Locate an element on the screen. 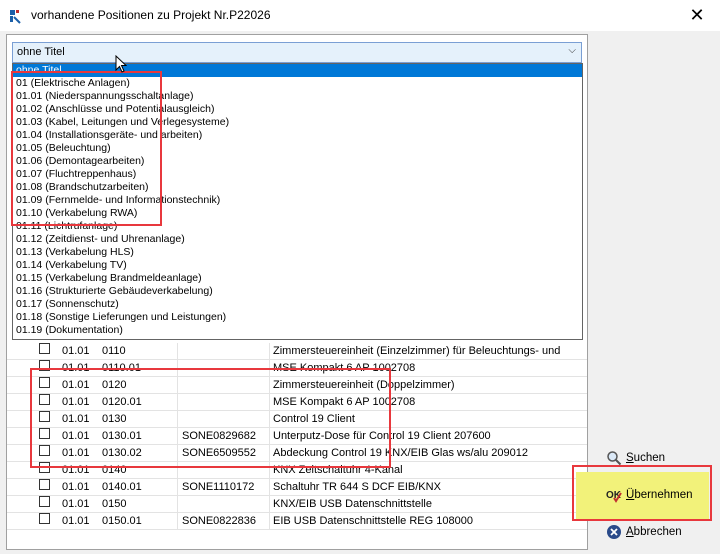  row-text: EIB USB Datenschnittstelle REG 108000 is located at coordinates (373, 521).